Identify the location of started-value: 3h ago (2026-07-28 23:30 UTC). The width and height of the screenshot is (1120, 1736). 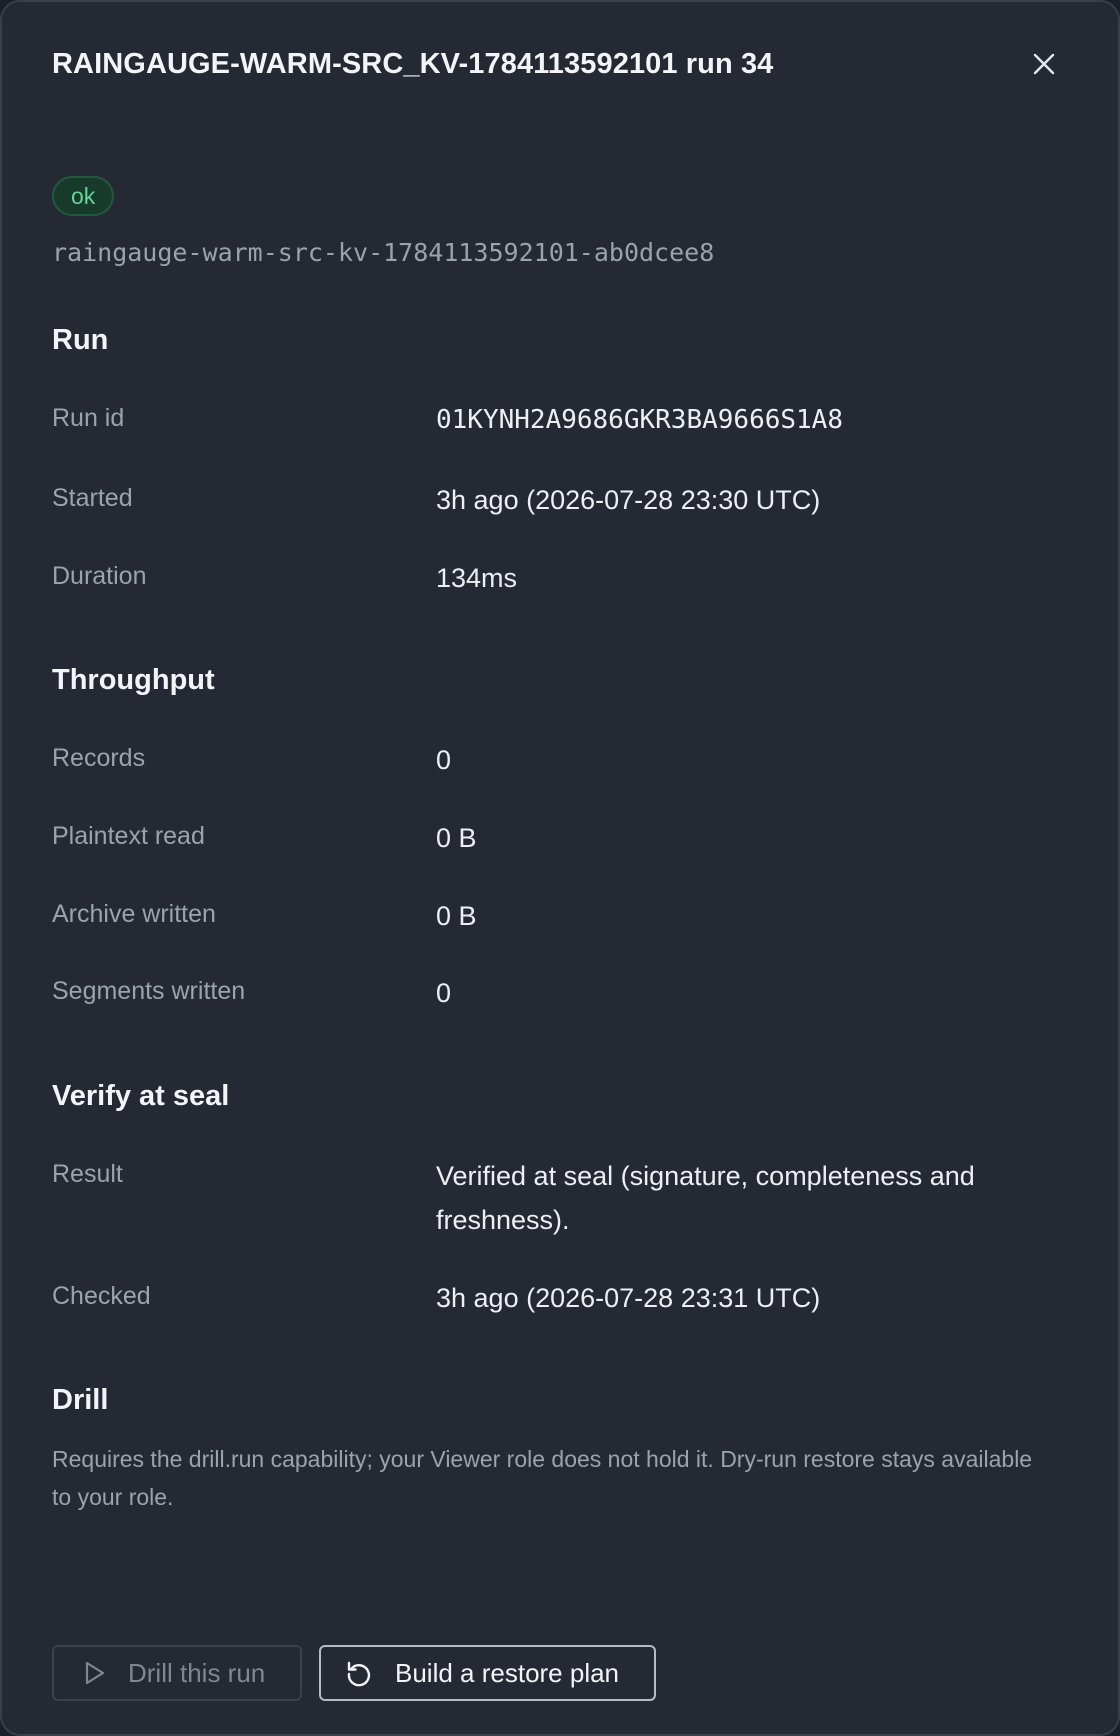
(628, 500).